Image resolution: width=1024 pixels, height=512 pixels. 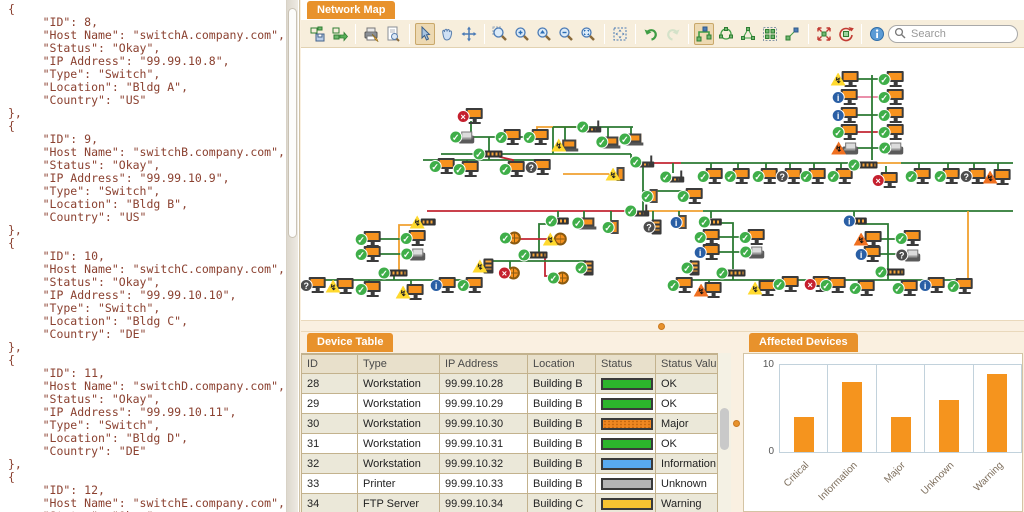 What do you see at coordinates (509, 423) in the screenshot?
I see `table-row: 30 Workstation 99.99.10.30 Building B Major` at bounding box center [509, 423].